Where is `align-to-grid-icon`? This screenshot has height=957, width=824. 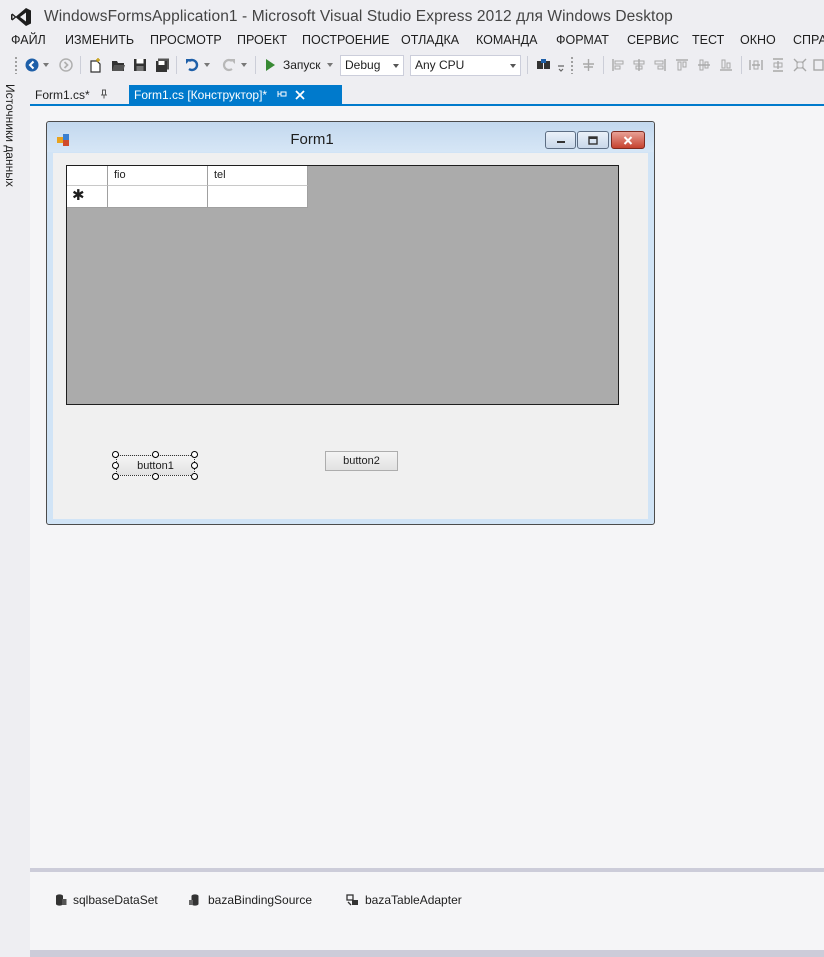 align-to-grid-icon is located at coordinates (588, 65).